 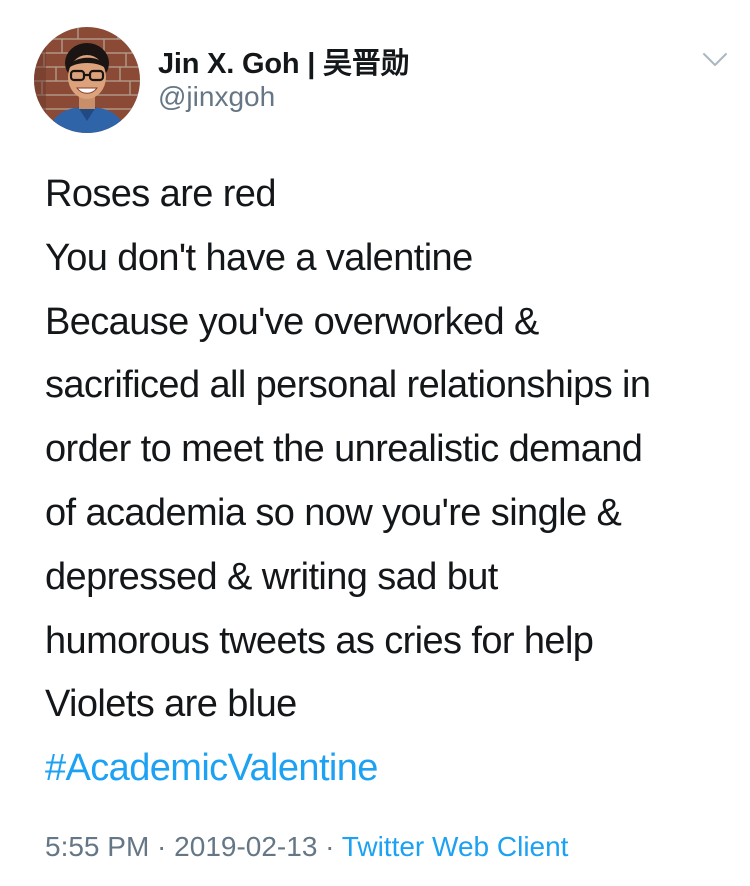 I want to click on tweet-line: depressed & writing sad but, so click(x=271, y=576).